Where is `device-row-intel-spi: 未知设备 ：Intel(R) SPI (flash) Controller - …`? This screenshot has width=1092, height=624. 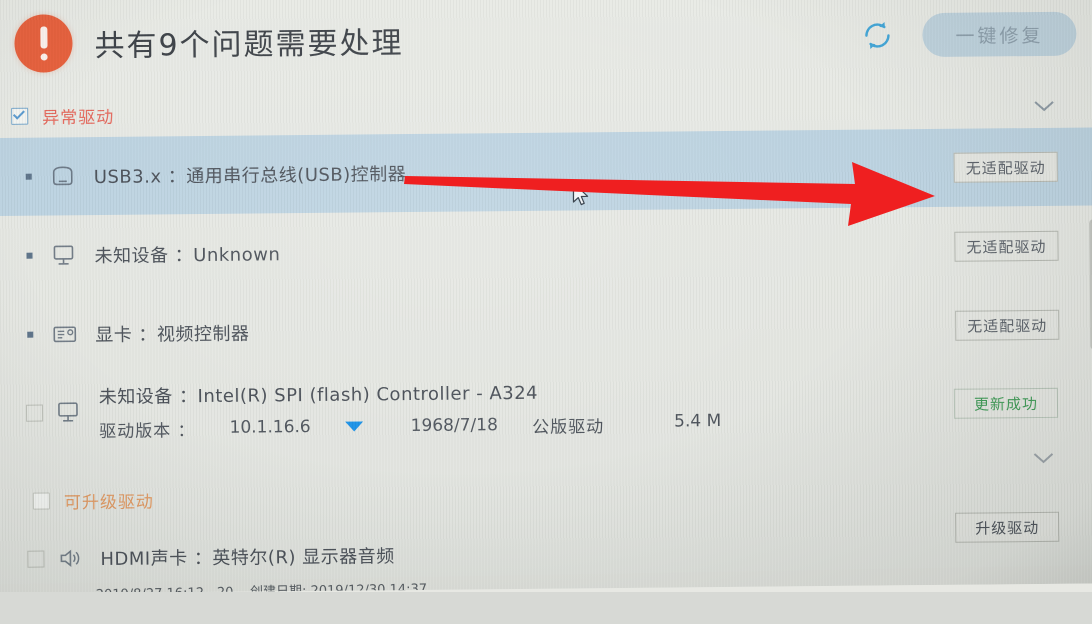
device-row-intel-spi: 未知设备 ：Intel(R) SPI (flash) Controller - … is located at coordinates (546, 407).